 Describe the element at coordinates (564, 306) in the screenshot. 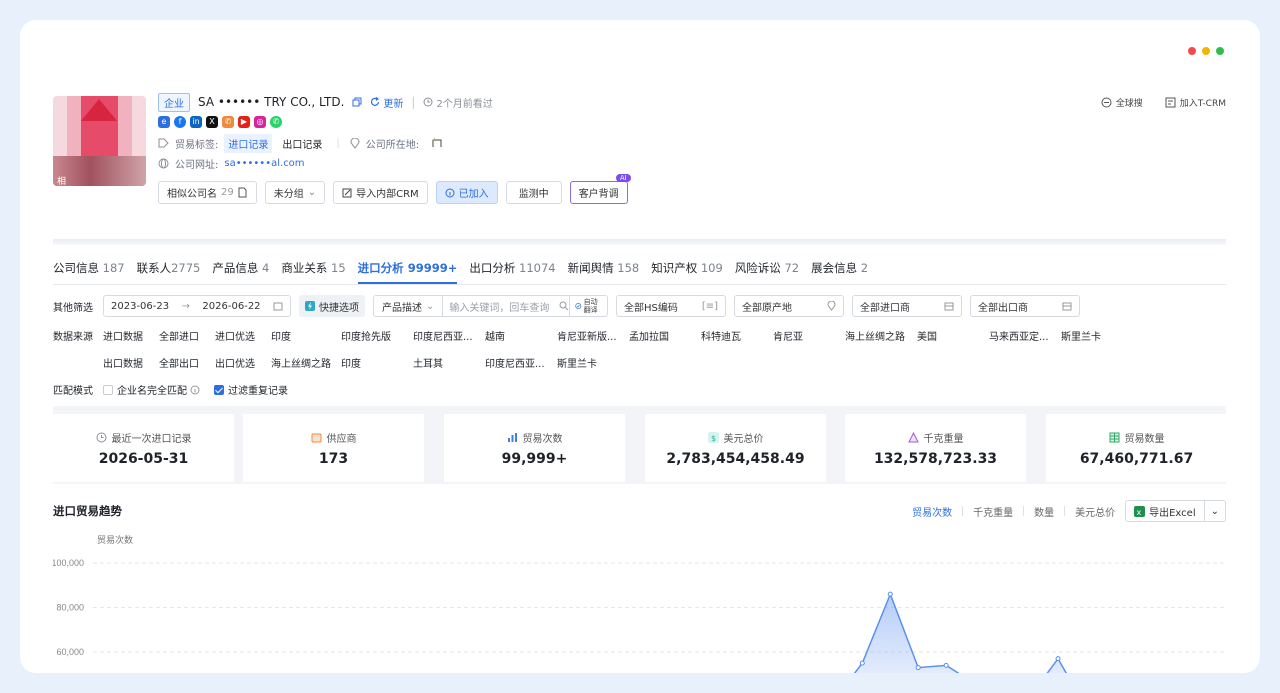

I see `search-icon` at that location.